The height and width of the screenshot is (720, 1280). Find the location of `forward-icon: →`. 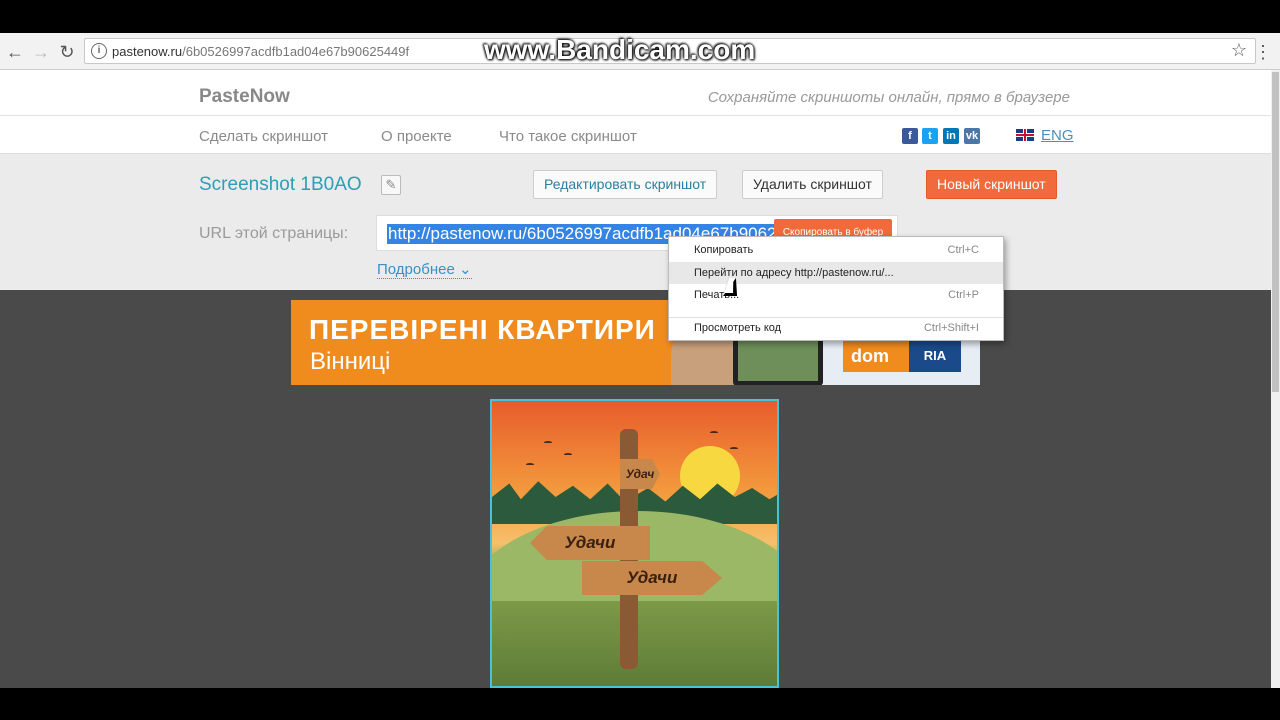

forward-icon: → is located at coordinates (41, 52).